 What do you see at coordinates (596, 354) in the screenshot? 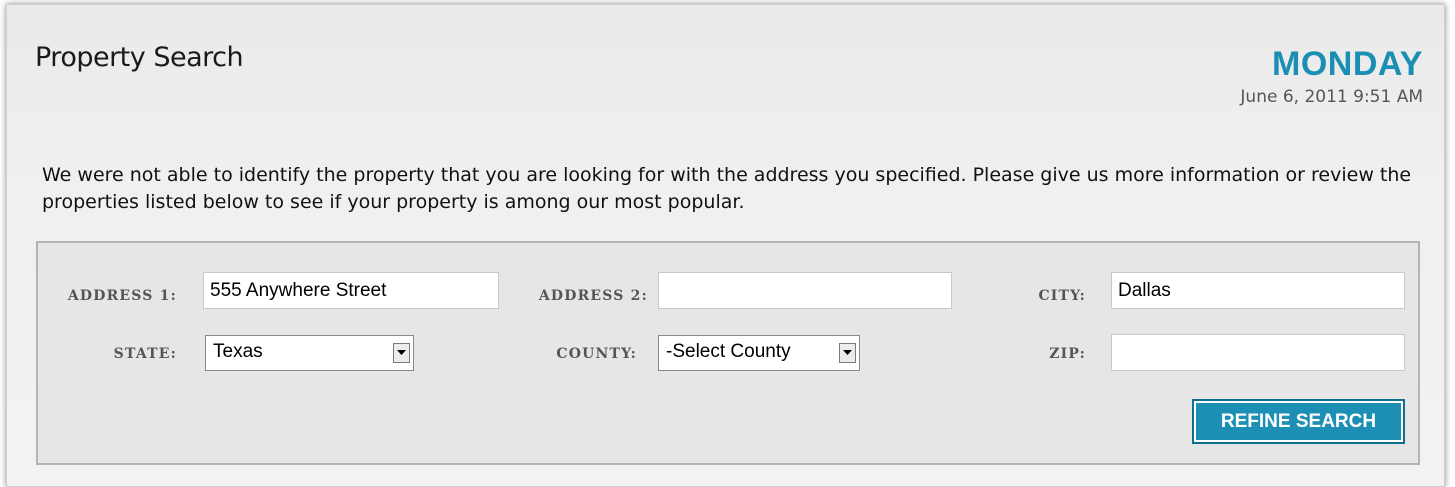
I see `county-label: COUNTY:` at bounding box center [596, 354].